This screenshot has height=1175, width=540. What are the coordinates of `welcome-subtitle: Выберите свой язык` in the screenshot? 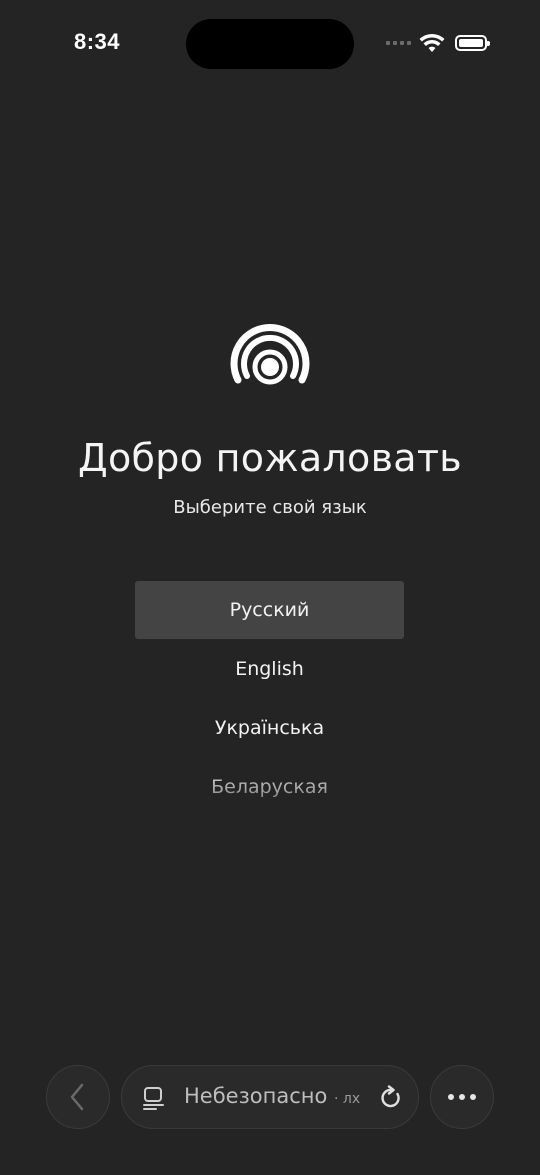 It's located at (270, 507).